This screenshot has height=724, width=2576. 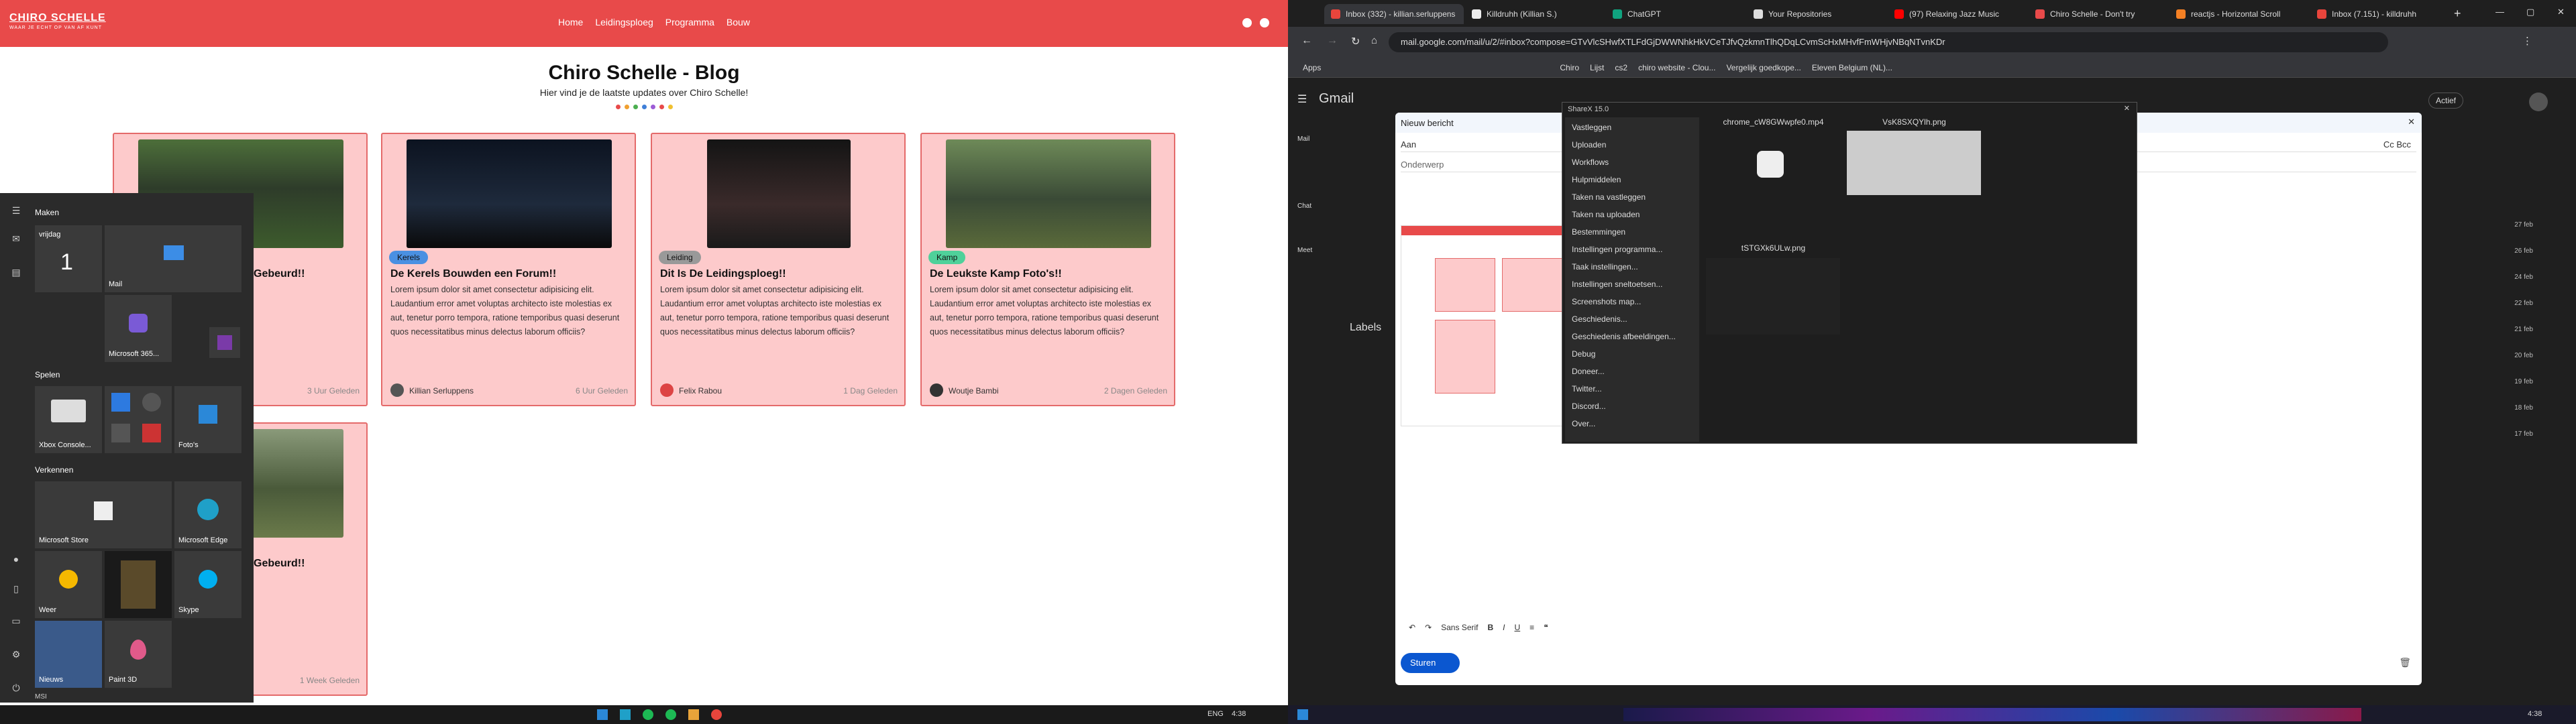 What do you see at coordinates (1569, 67) in the screenshot?
I see `bookmark-chiro: Chiro` at bounding box center [1569, 67].